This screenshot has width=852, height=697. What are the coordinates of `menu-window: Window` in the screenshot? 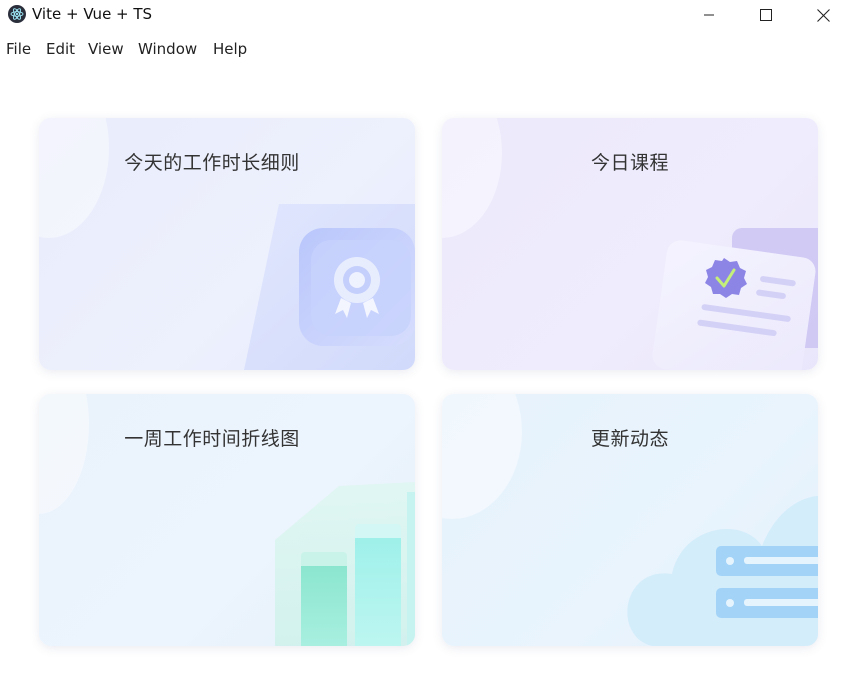 It's located at (167, 49).